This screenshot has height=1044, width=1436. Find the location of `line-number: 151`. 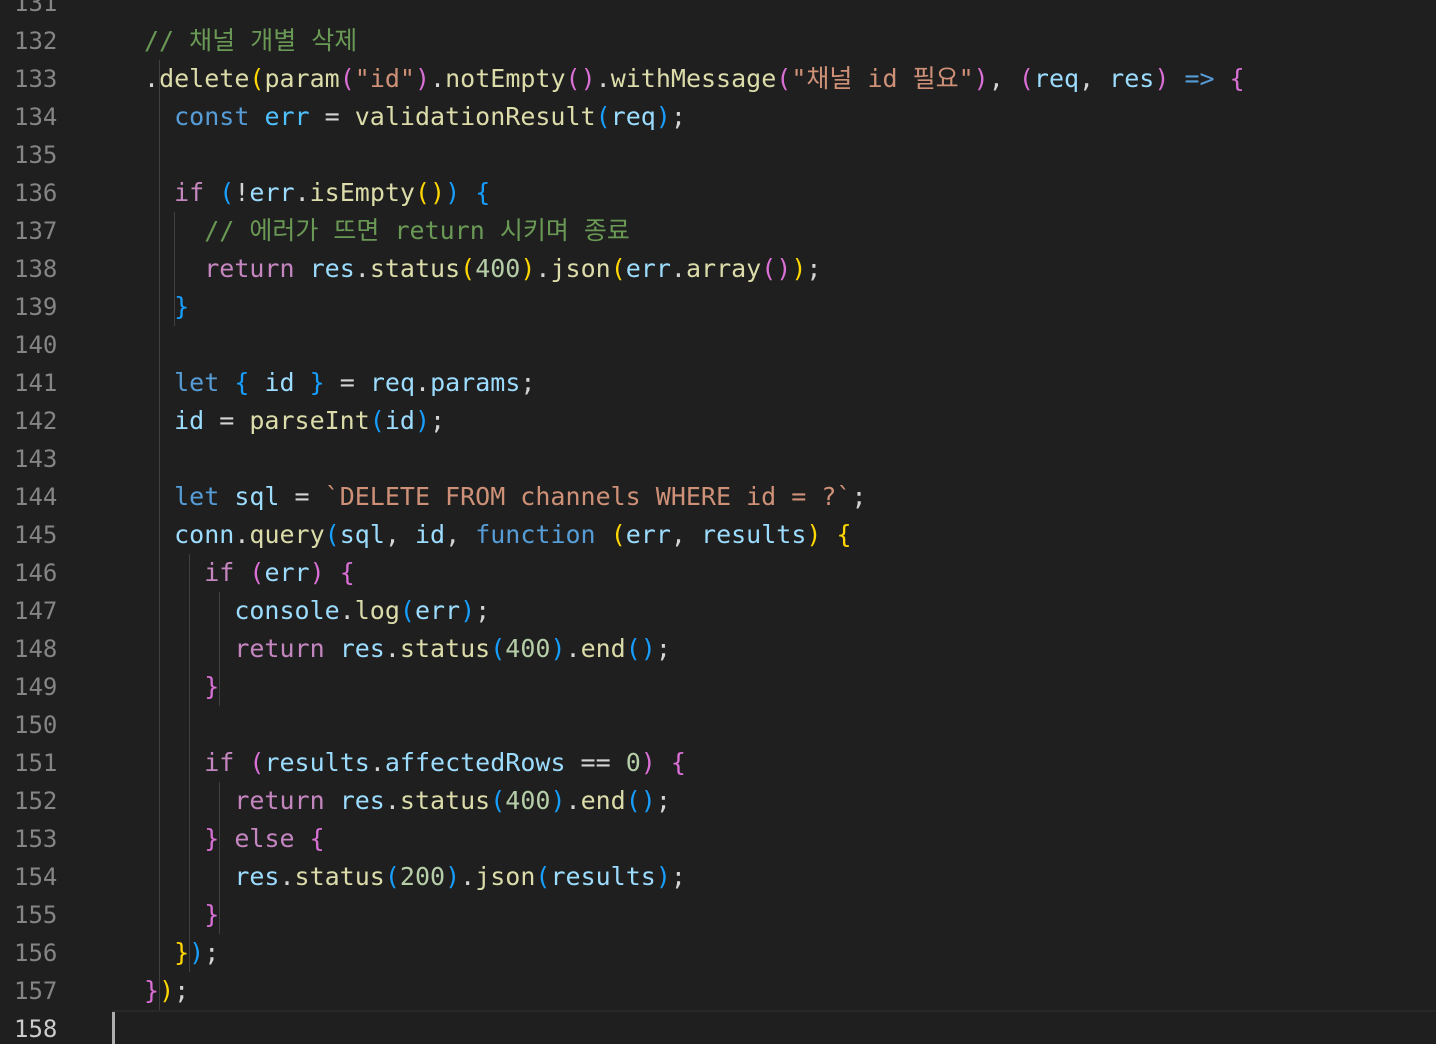

line-number: 151 is located at coordinates (44, 763).